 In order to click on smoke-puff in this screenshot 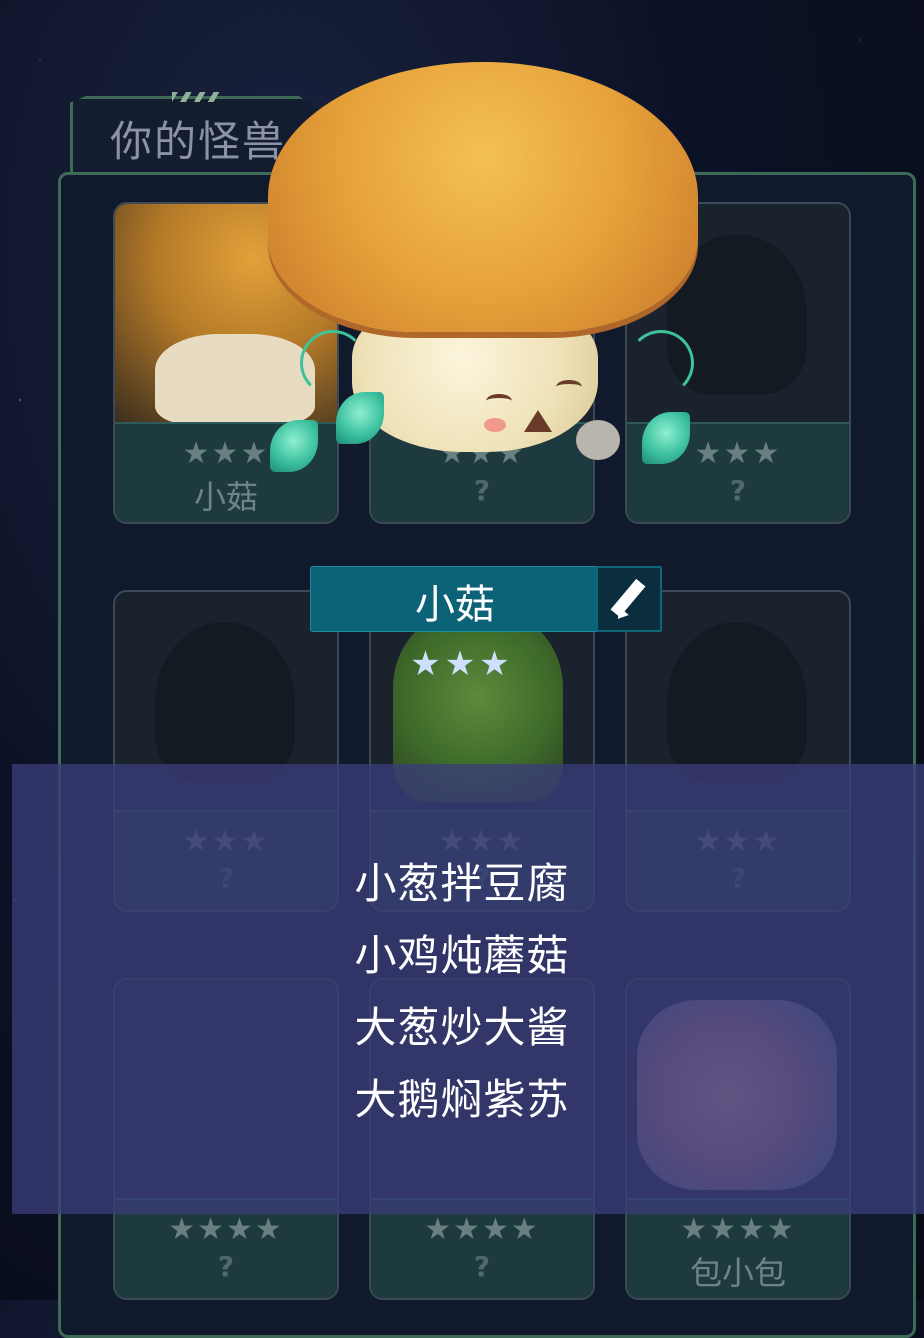, I will do `click(598, 440)`.